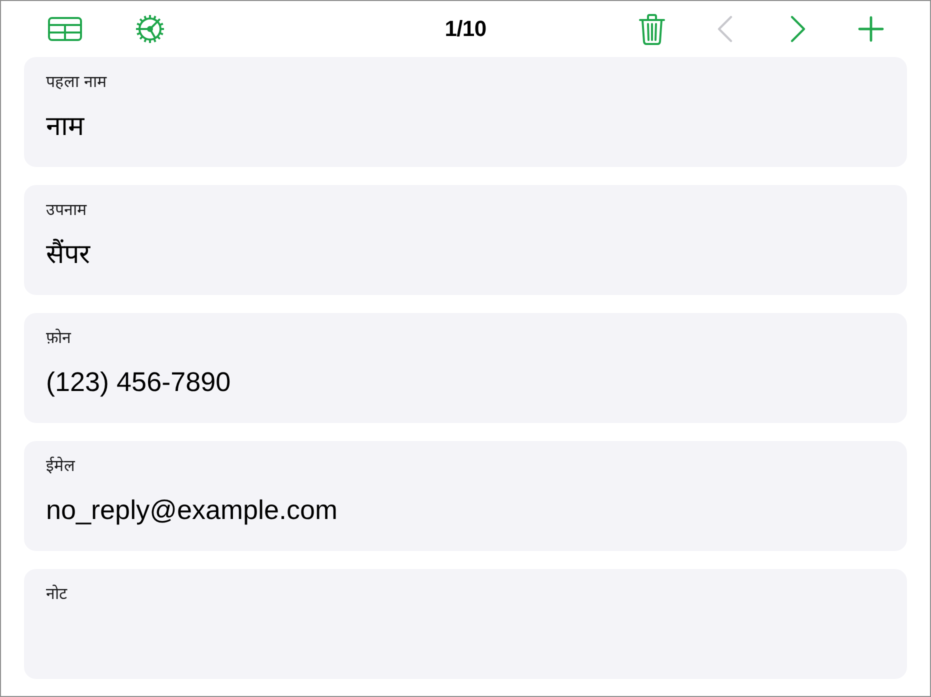 This screenshot has width=931, height=697. Describe the element at coordinates (465, 368) in the screenshot. I see `text-field: फ़ोन (123) 456-7890` at that location.